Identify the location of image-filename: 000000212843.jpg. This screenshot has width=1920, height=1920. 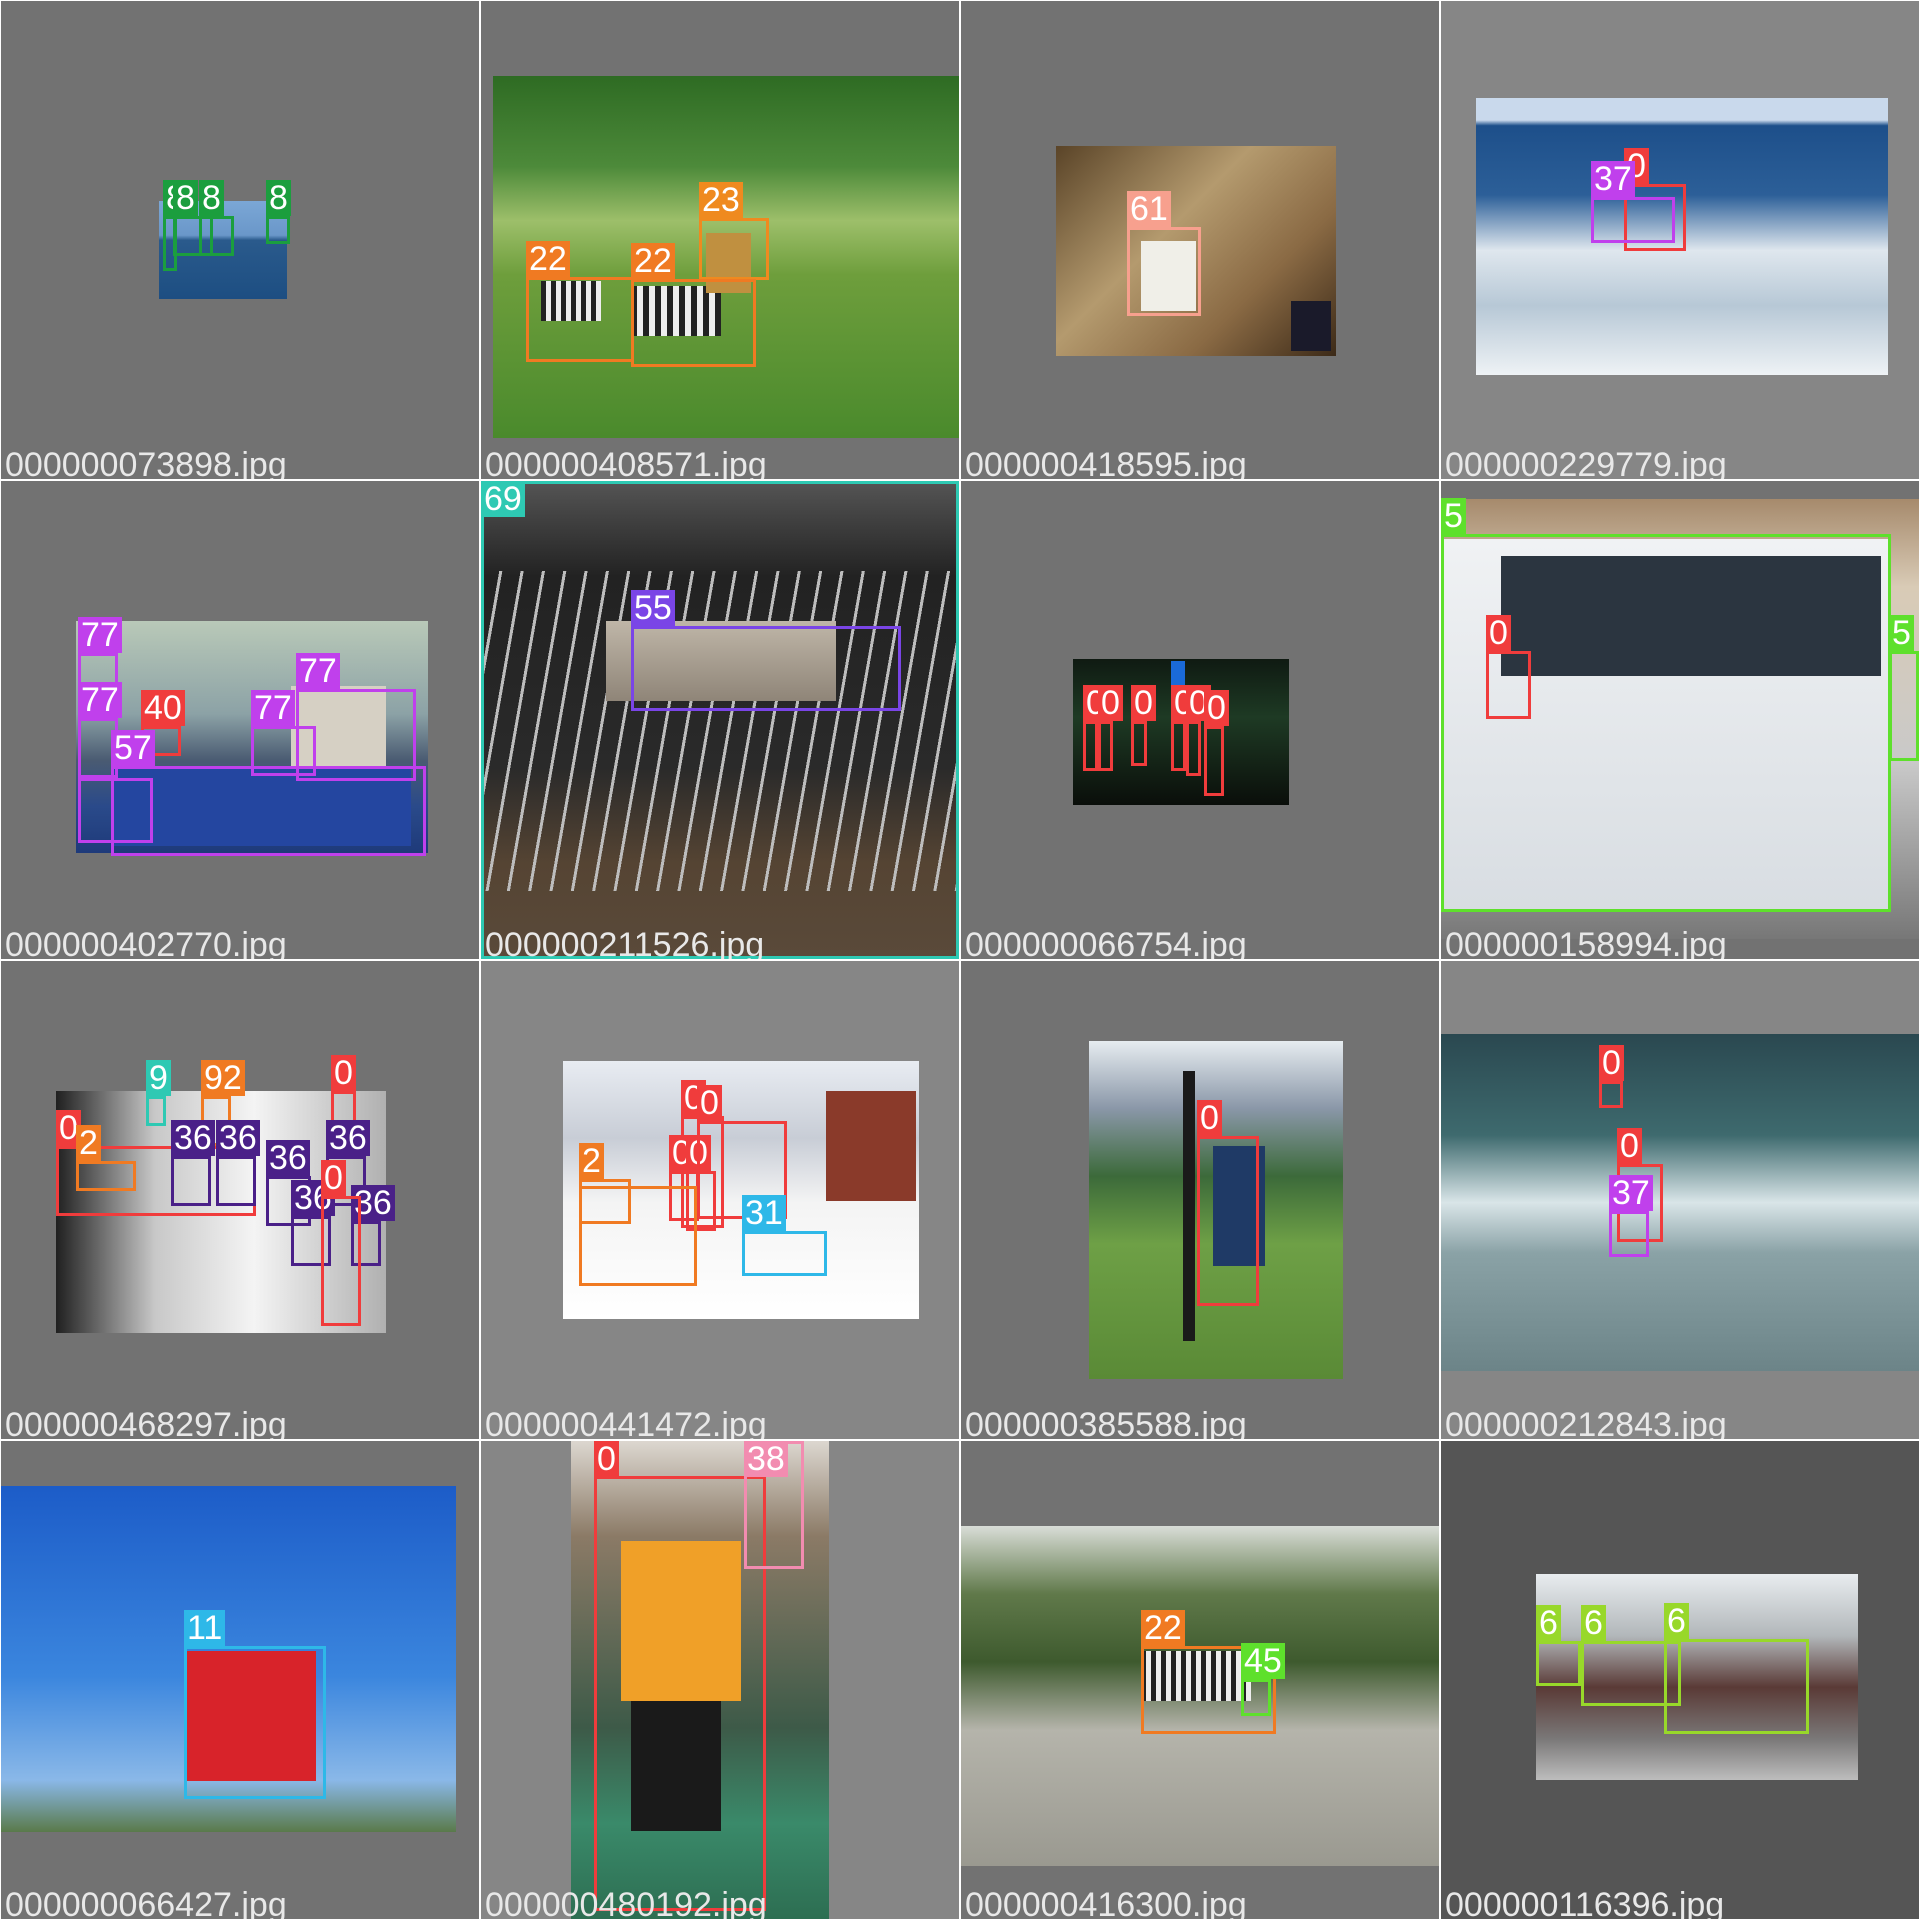
(1586, 1422).